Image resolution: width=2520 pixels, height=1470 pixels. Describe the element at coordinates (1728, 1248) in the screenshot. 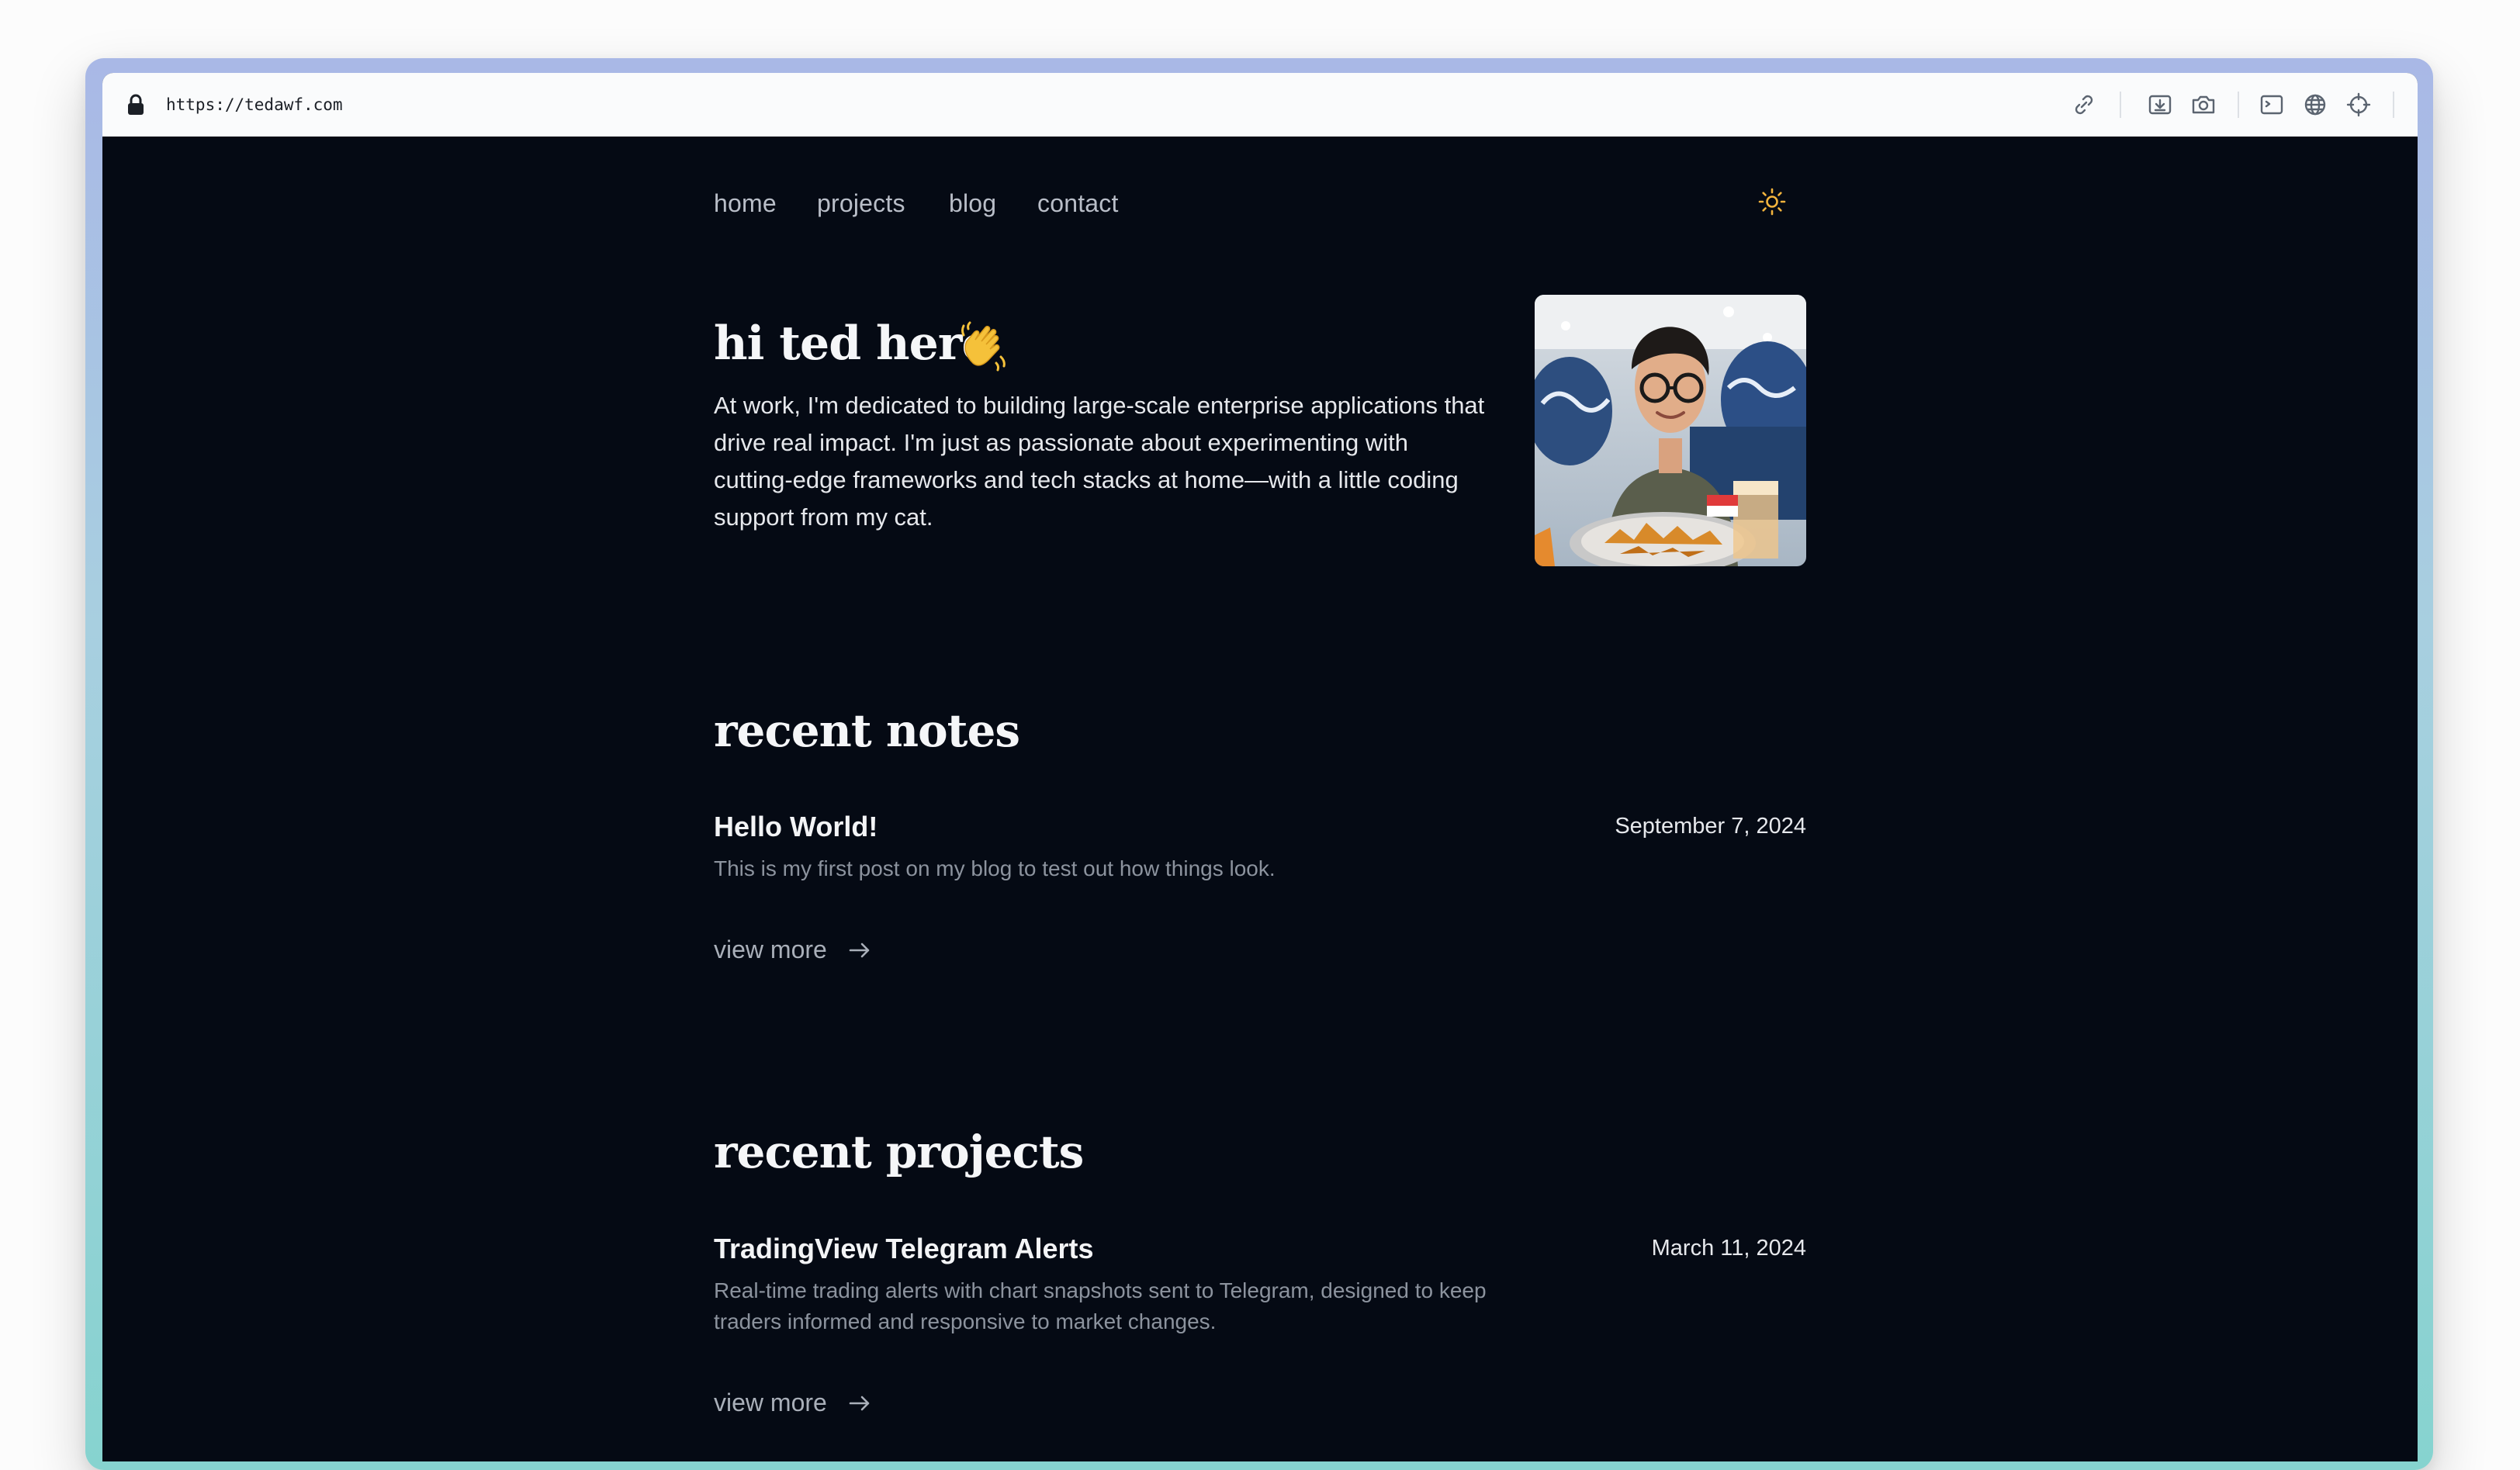

I see `project-date: March 11, 2024` at that location.